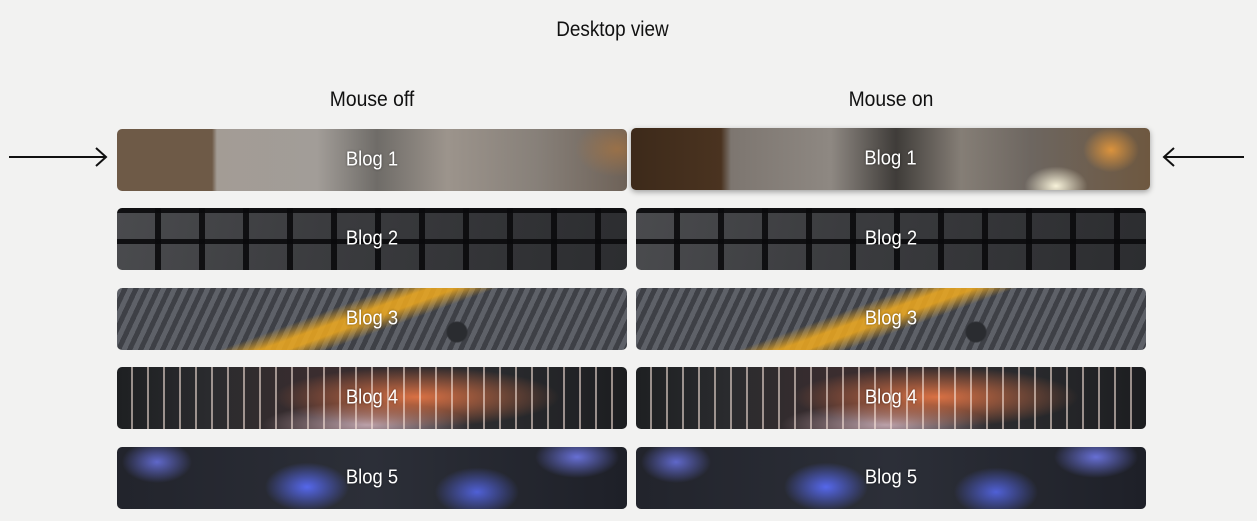 The height and width of the screenshot is (521, 1257). I want to click on arrow-right-icon, so click(58, 157).